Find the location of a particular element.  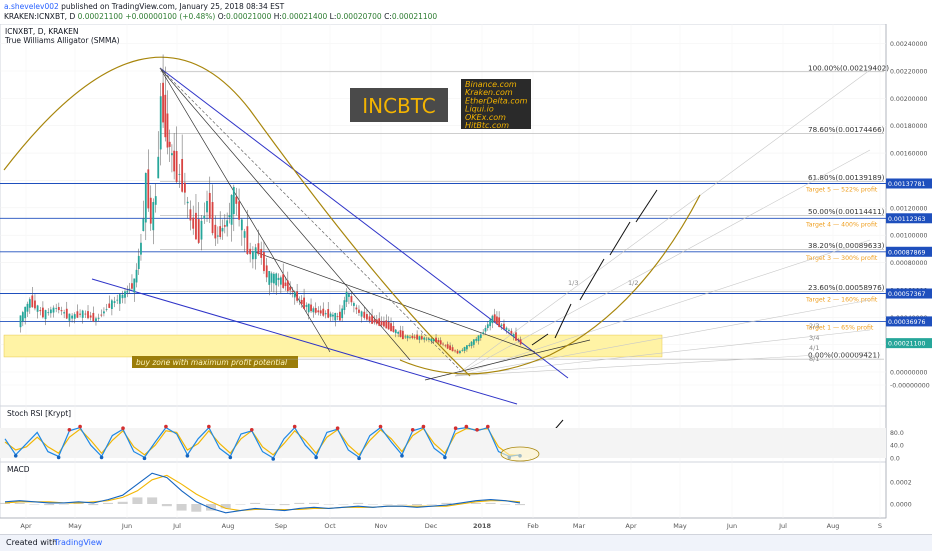

low-value: 0.00020700 is located at coordinates (359, 16).